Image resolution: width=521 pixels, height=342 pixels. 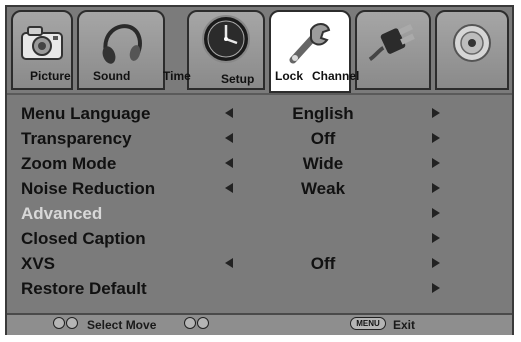 I want to click on left-button-icon, so click(x=190, y=323).